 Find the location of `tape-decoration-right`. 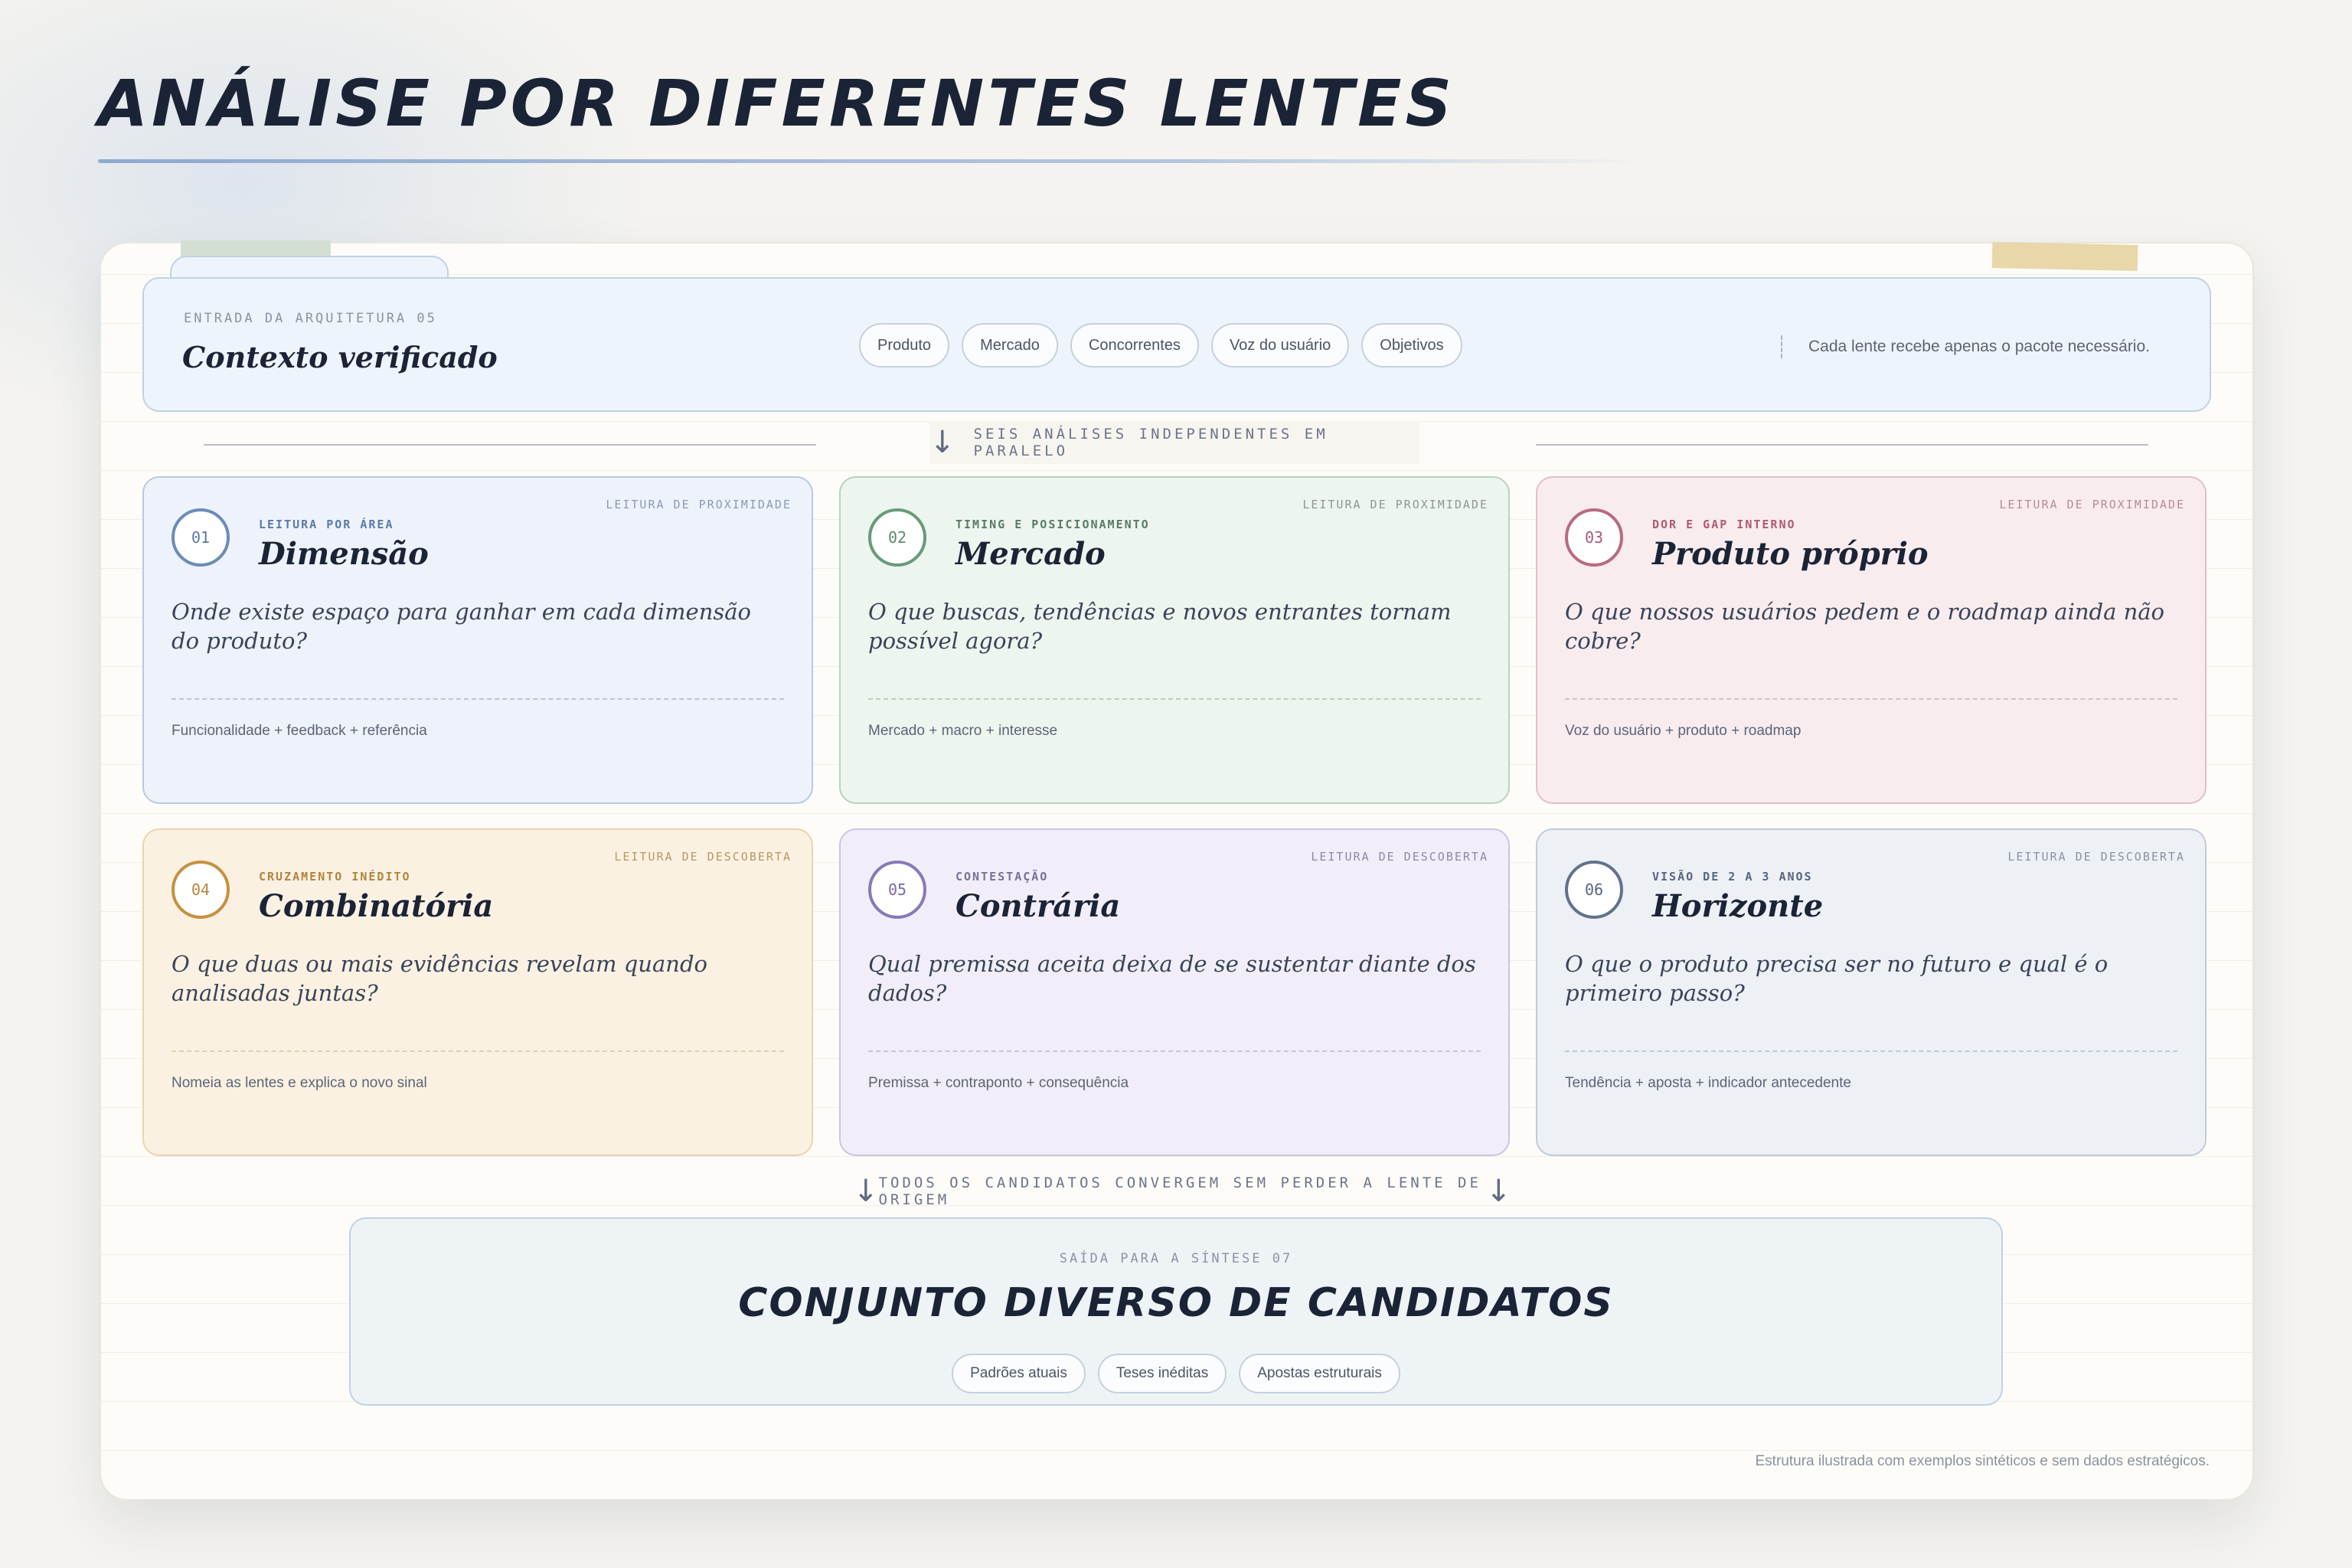

tape-decoration-right is located at coordinates (2064, 256).